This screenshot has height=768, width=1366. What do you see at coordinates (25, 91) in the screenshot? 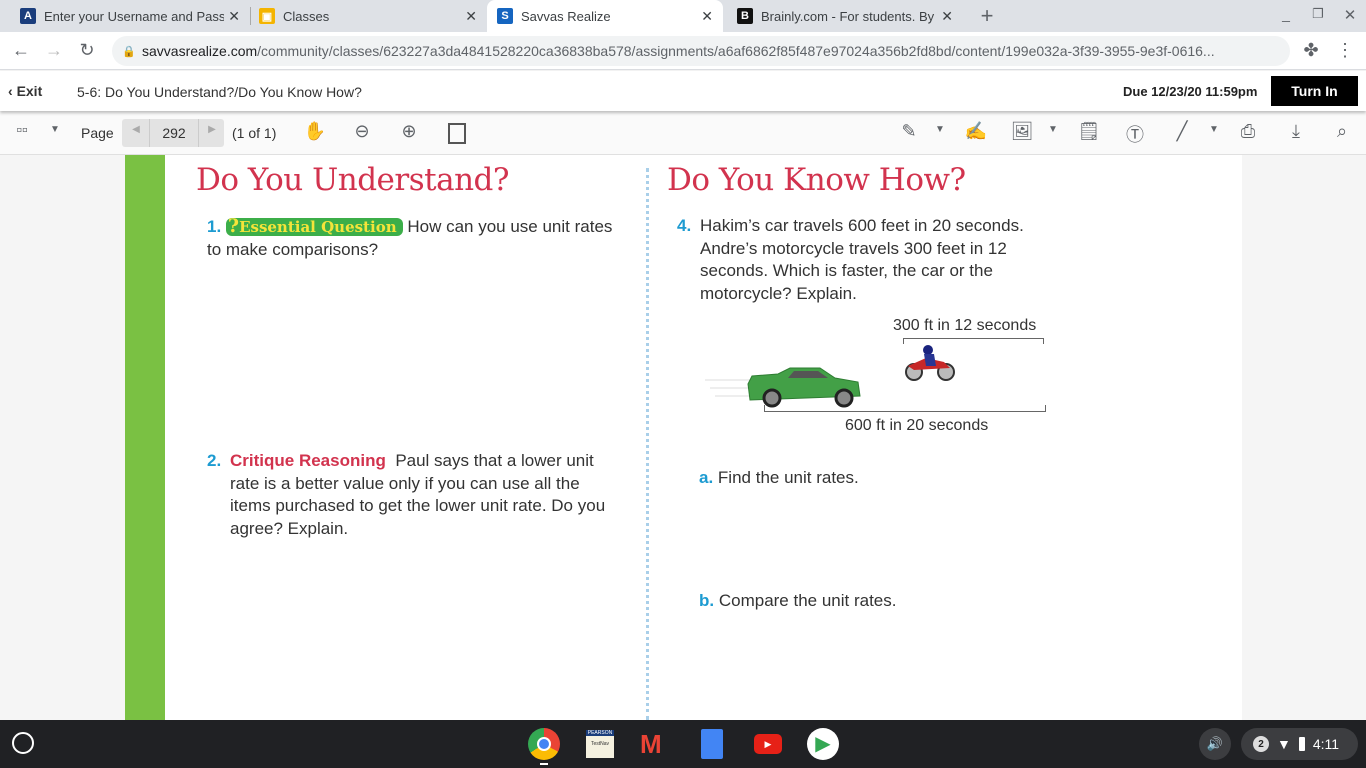
I see `exit-button: ‹ Exit` at bounding box center [25, 91].